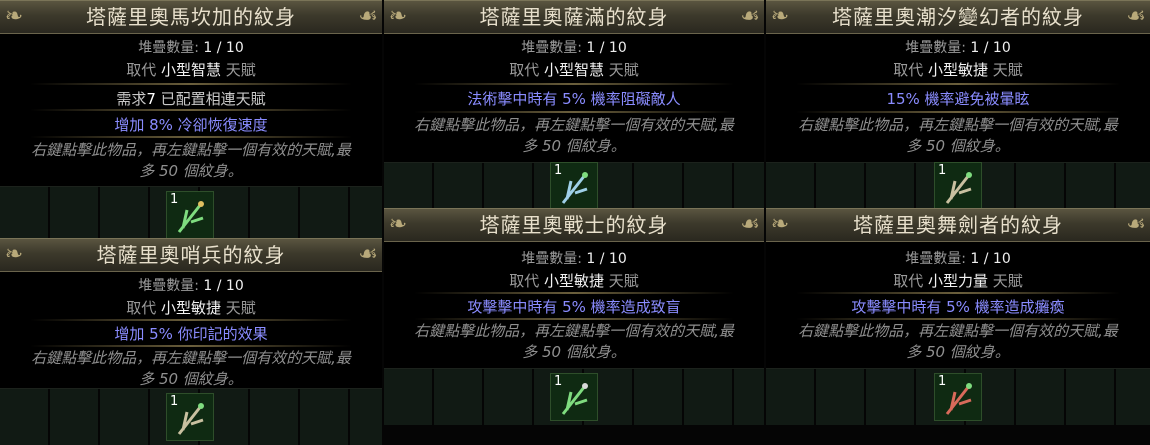 This screenshot has width=1150, height=445. I want to click on modifier-line: 增加 5% 你印記的效果, so click(191, 334).